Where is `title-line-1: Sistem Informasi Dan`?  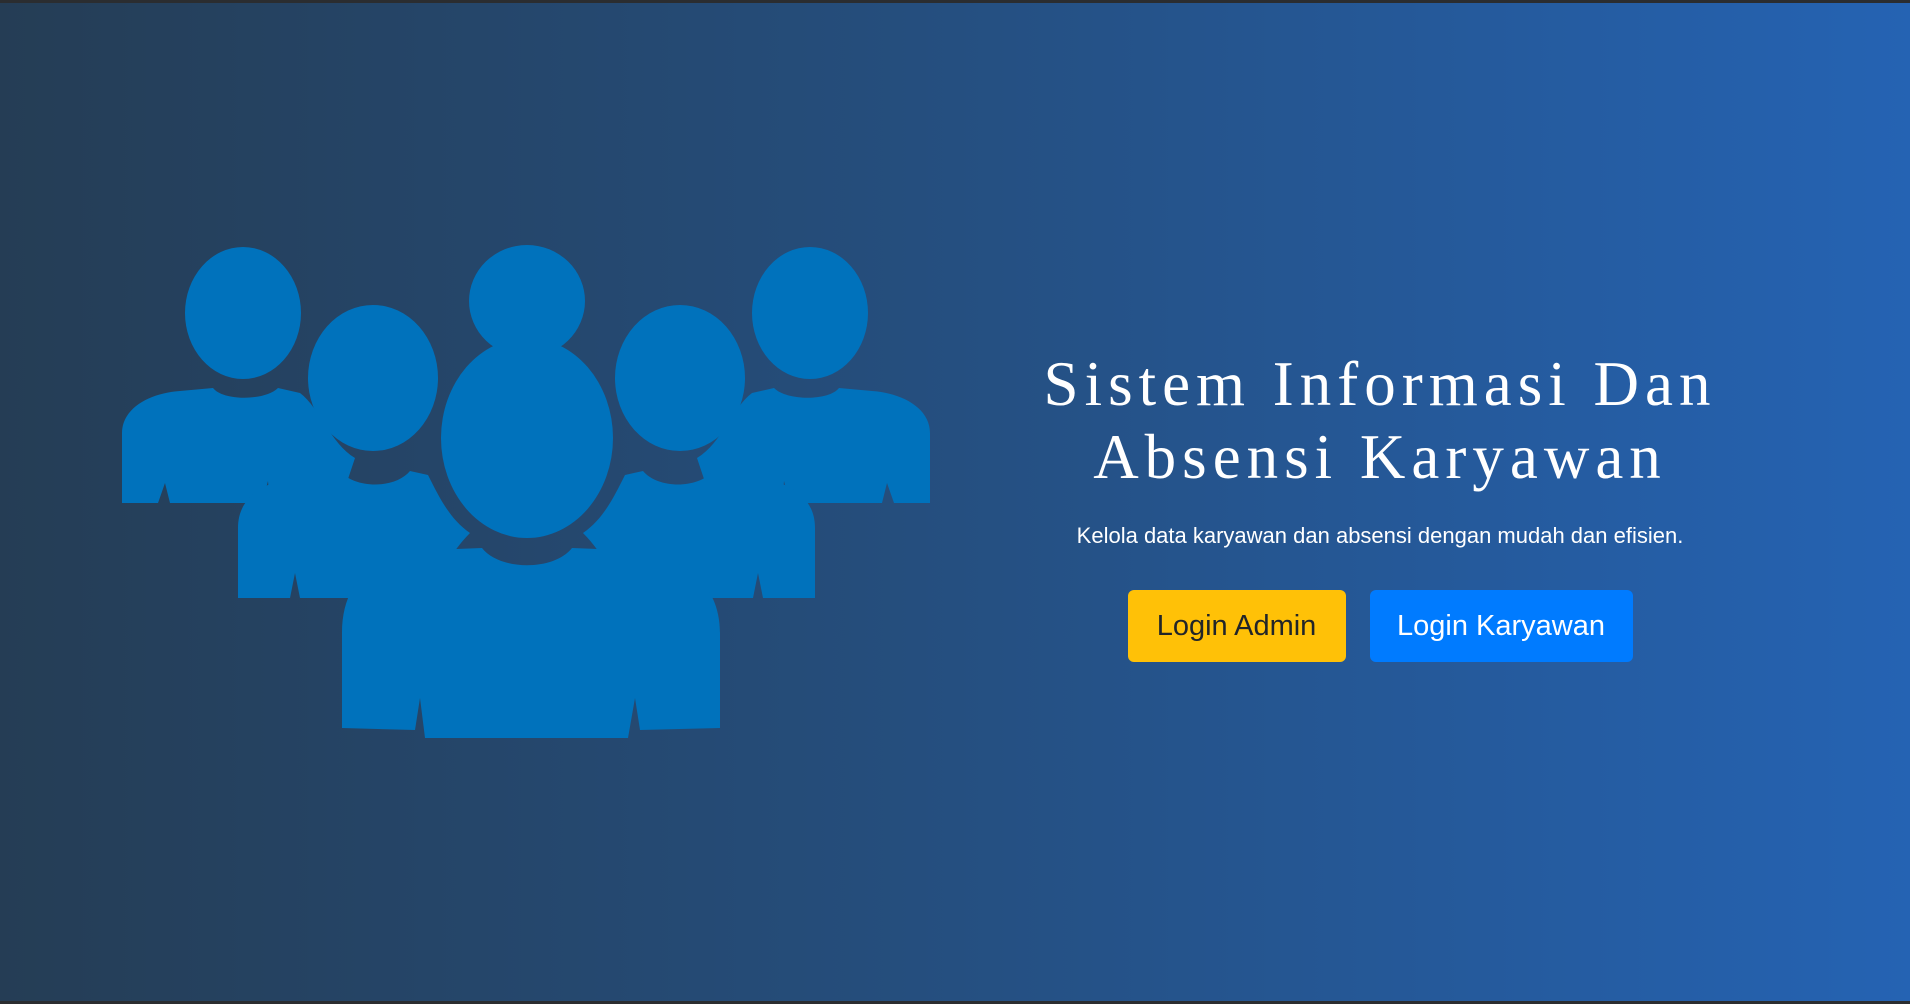
title-line-1: Sistem Informasi Dan is located at coordinates (1380, 384).